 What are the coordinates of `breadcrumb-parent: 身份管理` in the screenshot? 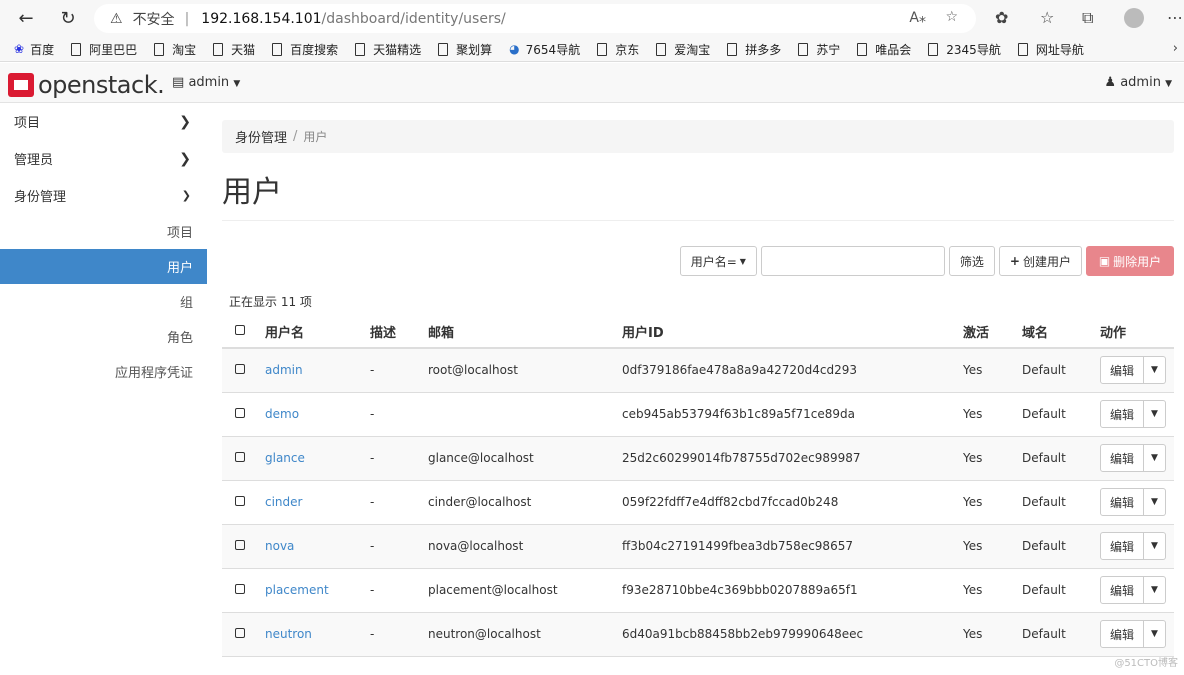 It's located at (261, 136).